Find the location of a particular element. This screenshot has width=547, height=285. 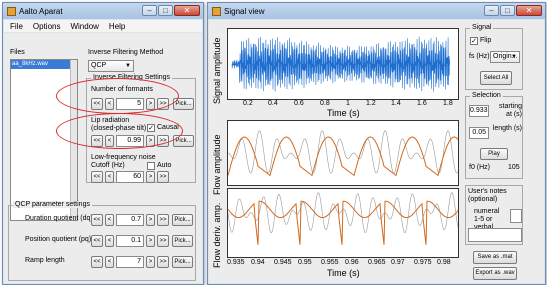

dq-label: Duration quotient (dq) is located at coordinates (59, 218).